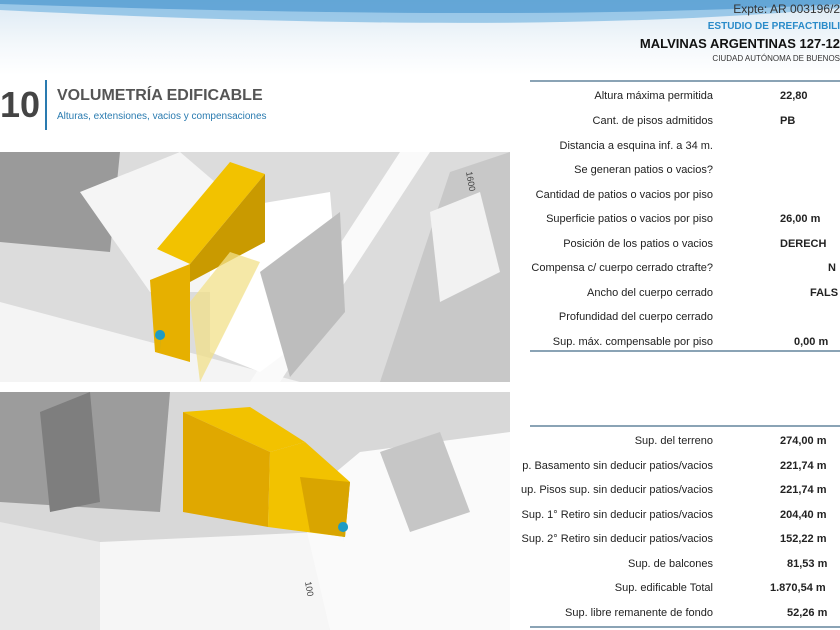 The image size is (840, 630). I want to click on row-value: 52,26 m, so click(807, 613).